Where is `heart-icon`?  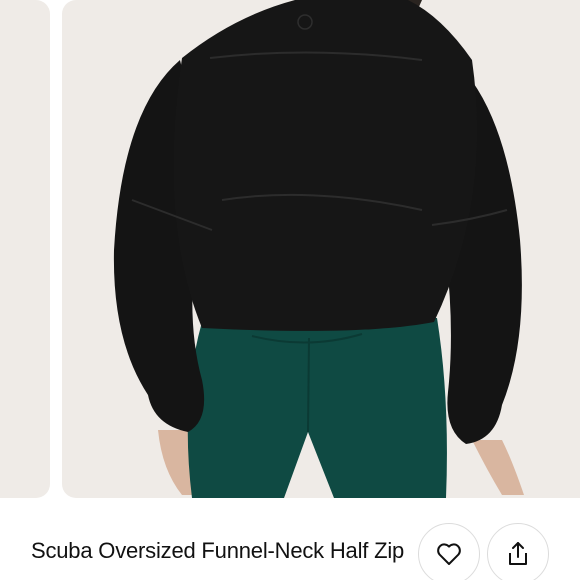
heart-icon is located at coordinates (449, 554).